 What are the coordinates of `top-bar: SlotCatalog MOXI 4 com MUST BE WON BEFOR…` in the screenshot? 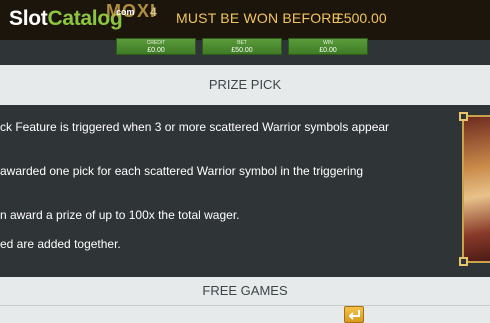 It's located at (245, 20).